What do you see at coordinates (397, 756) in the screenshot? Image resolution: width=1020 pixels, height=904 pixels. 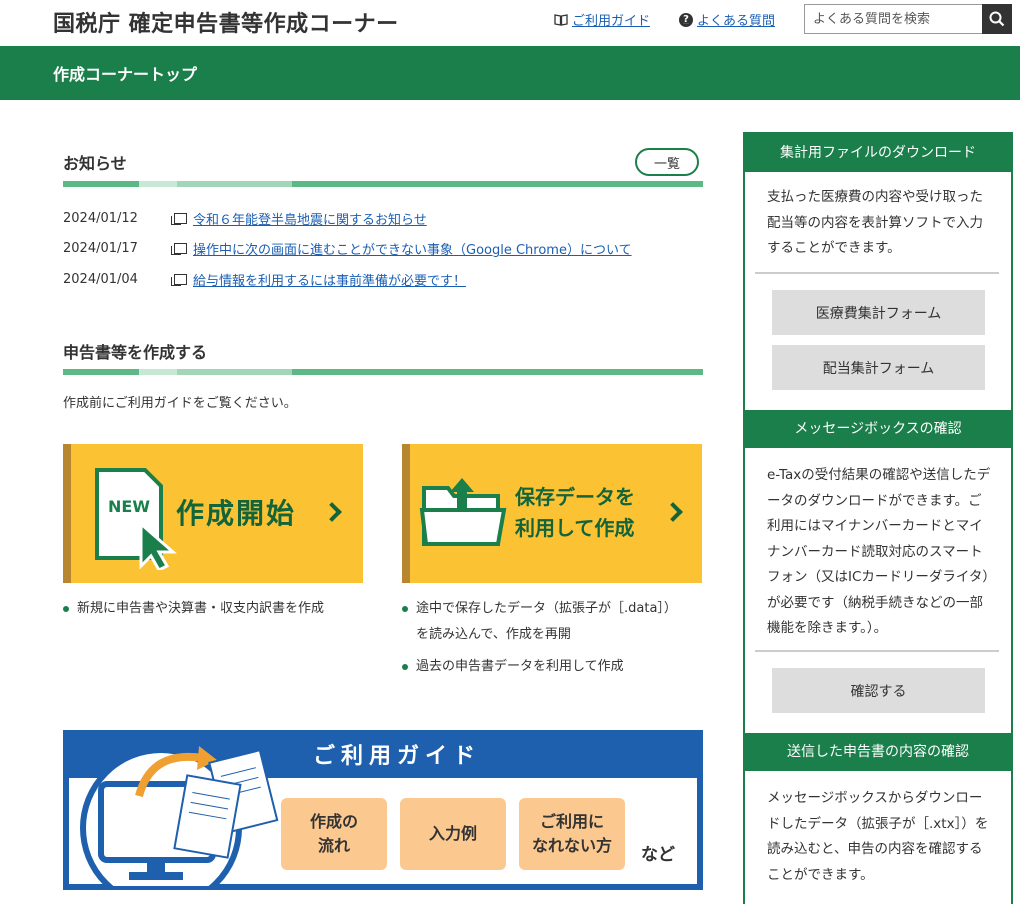 I see `guide-title: ご利用ガイド` at bounding box center [397, 756].